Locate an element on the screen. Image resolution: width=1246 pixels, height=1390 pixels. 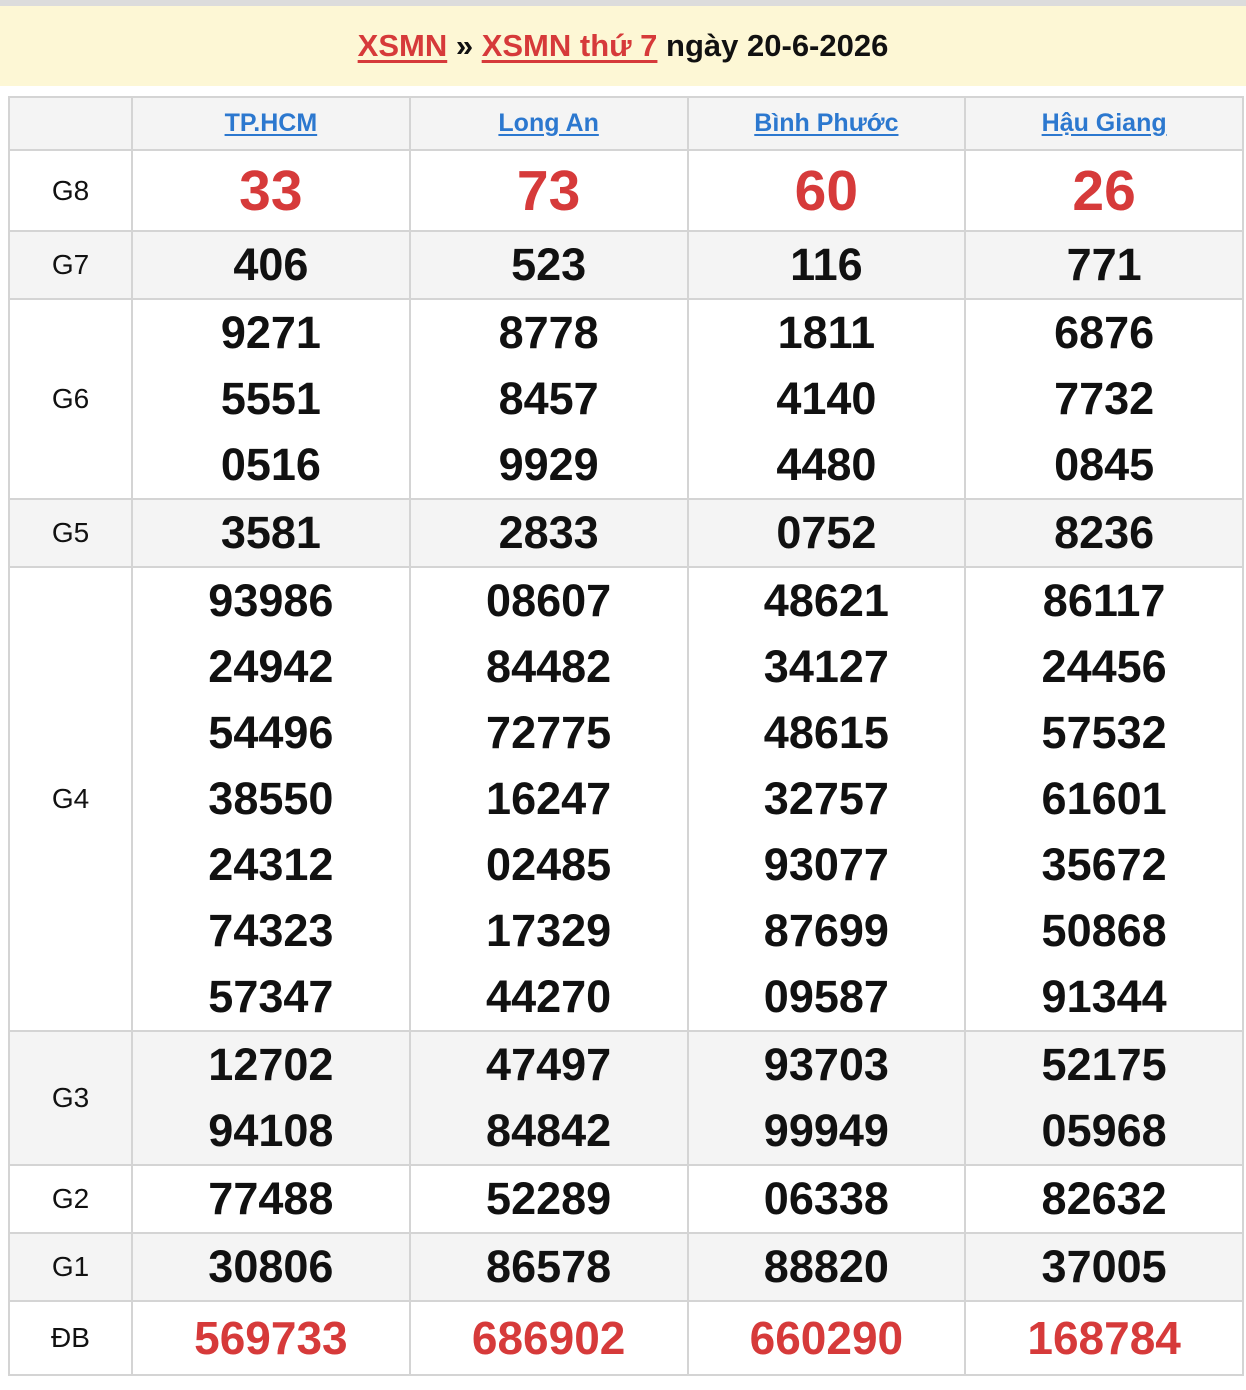
province-cell: TP.HCM is located at coordinates (271, 123).